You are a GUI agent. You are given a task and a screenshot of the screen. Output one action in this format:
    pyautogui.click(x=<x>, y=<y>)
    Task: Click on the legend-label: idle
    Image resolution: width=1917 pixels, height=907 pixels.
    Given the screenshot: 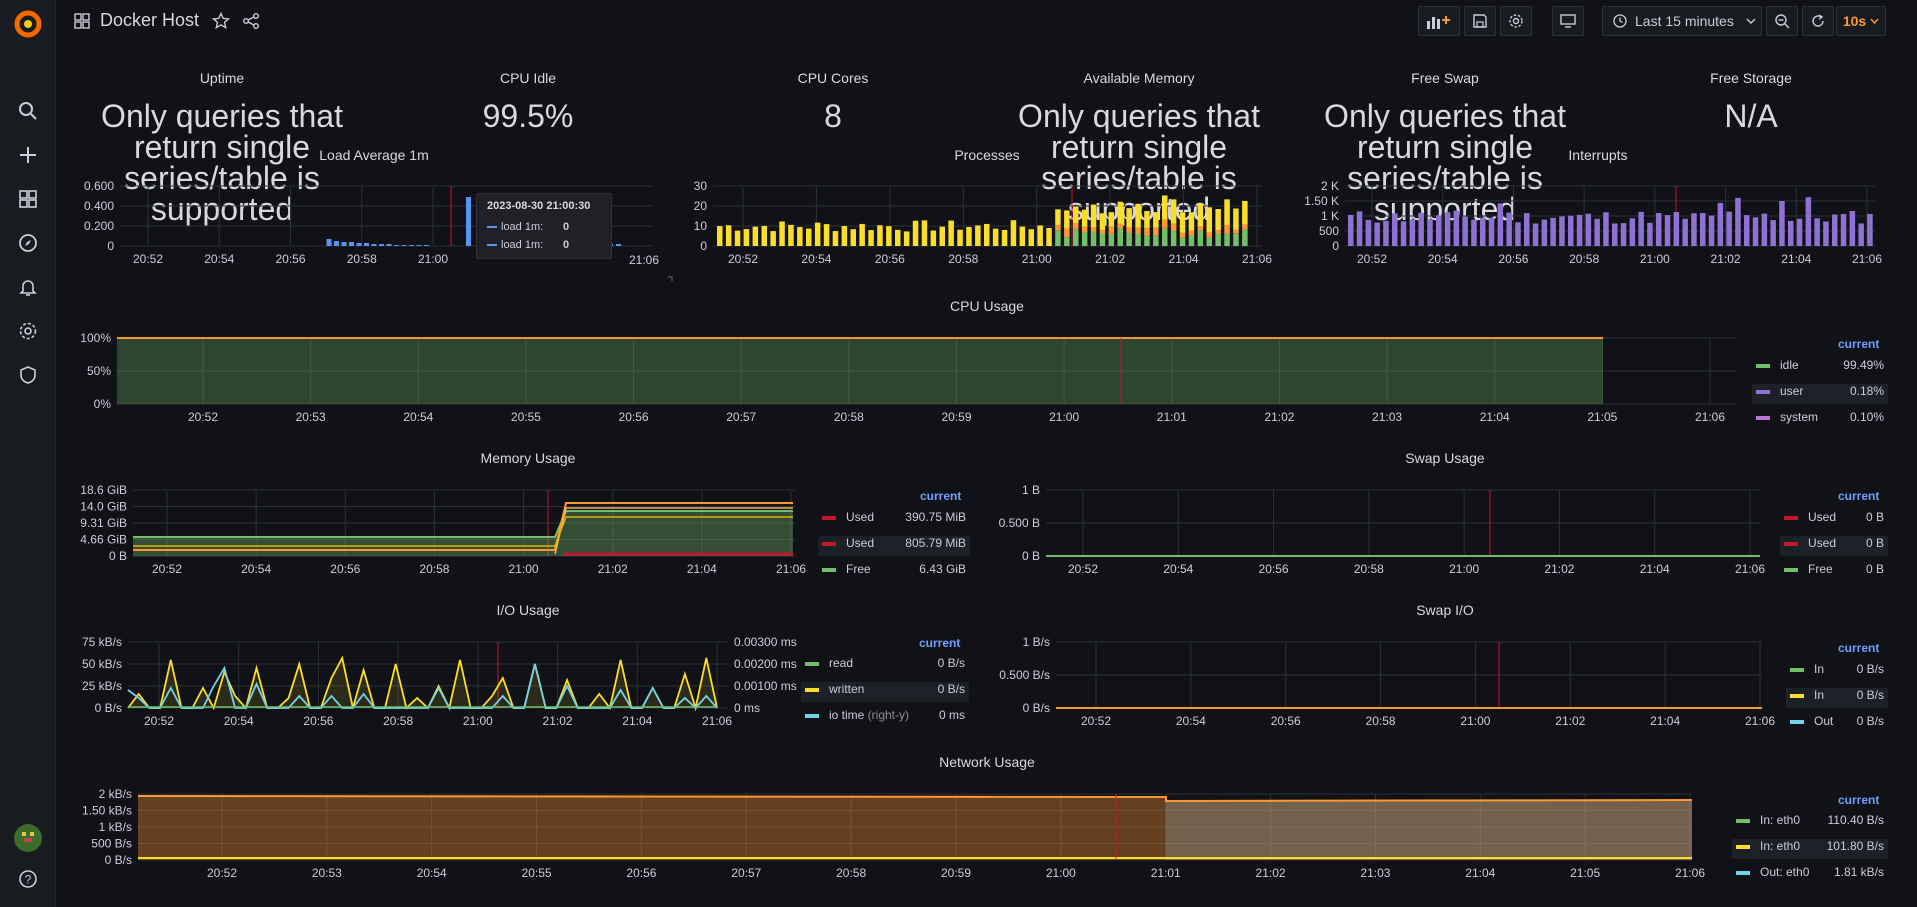 What is the action you would take?
    pyautogui.click(x=1789, y=365)
    